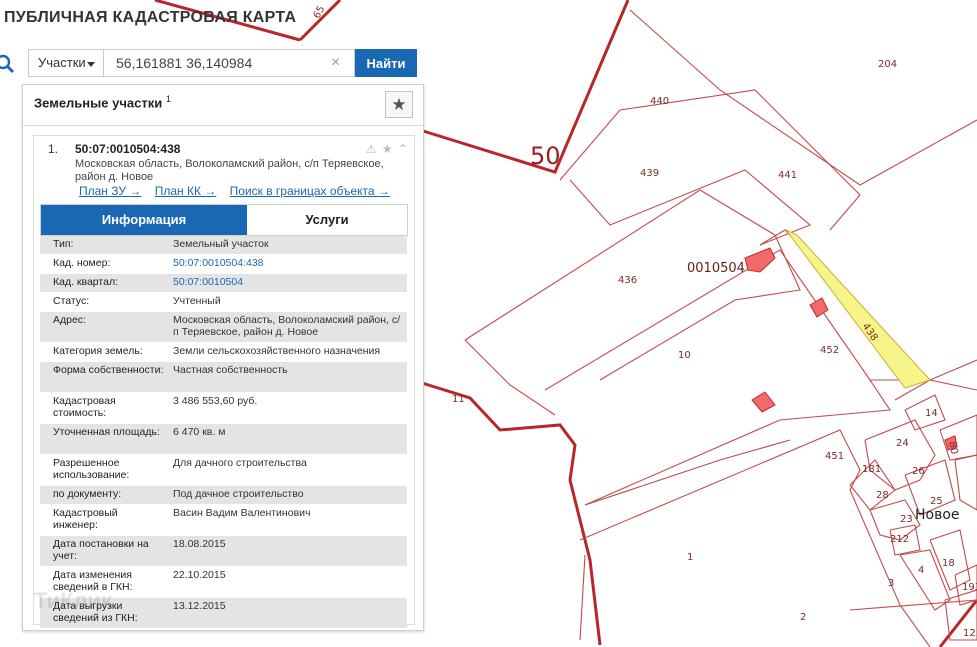 The height and width of the screenshot is (647, 977). I want to click on map-label: 11, so click(458, 399).